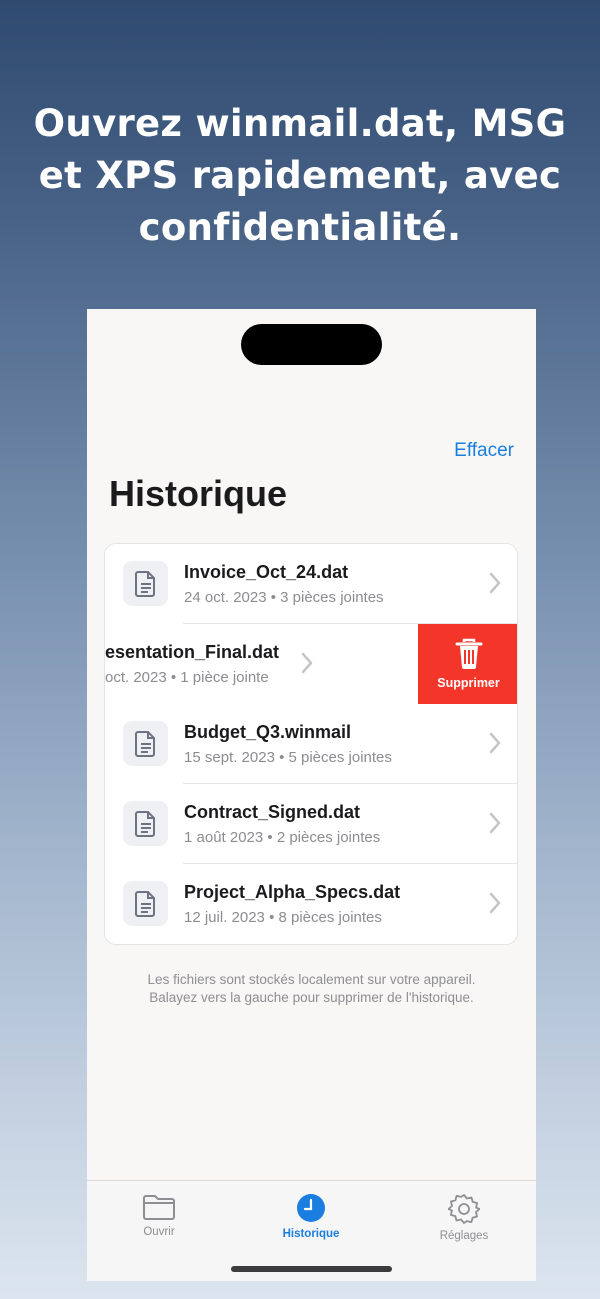 The image size is (600, 1299). I want to click on home-indicator, so click(311, 1269).